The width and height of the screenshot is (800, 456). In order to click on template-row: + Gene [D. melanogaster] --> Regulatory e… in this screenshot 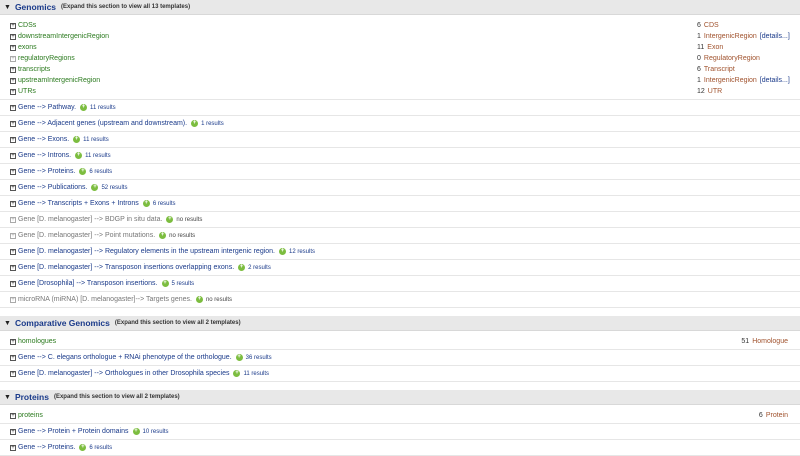, I will do `click(400, 252)`.